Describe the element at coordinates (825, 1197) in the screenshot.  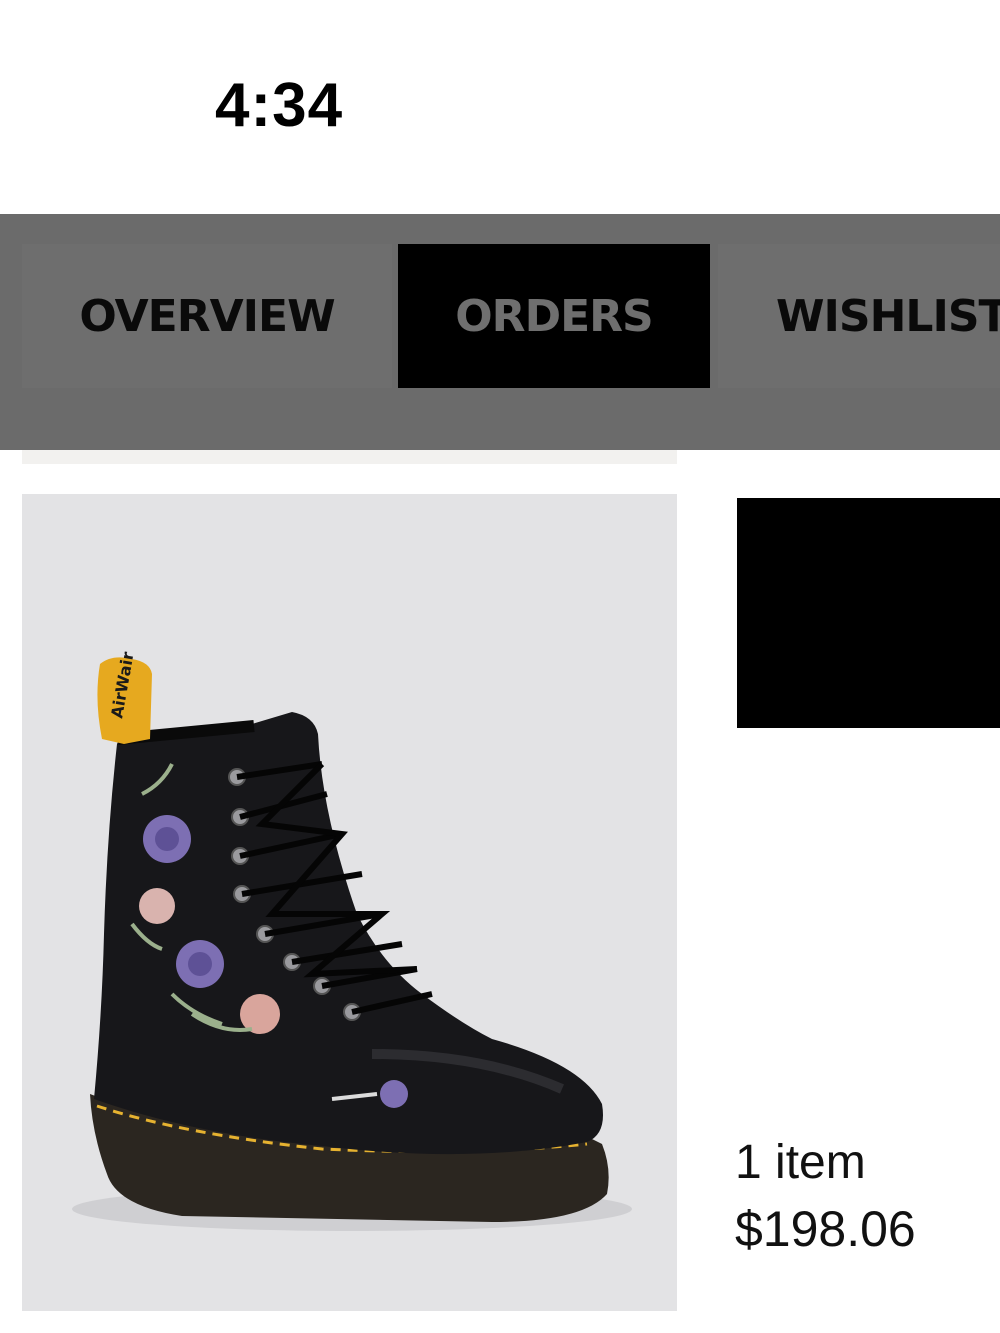
I see `order-summary: 1 item $198.06` at that location.